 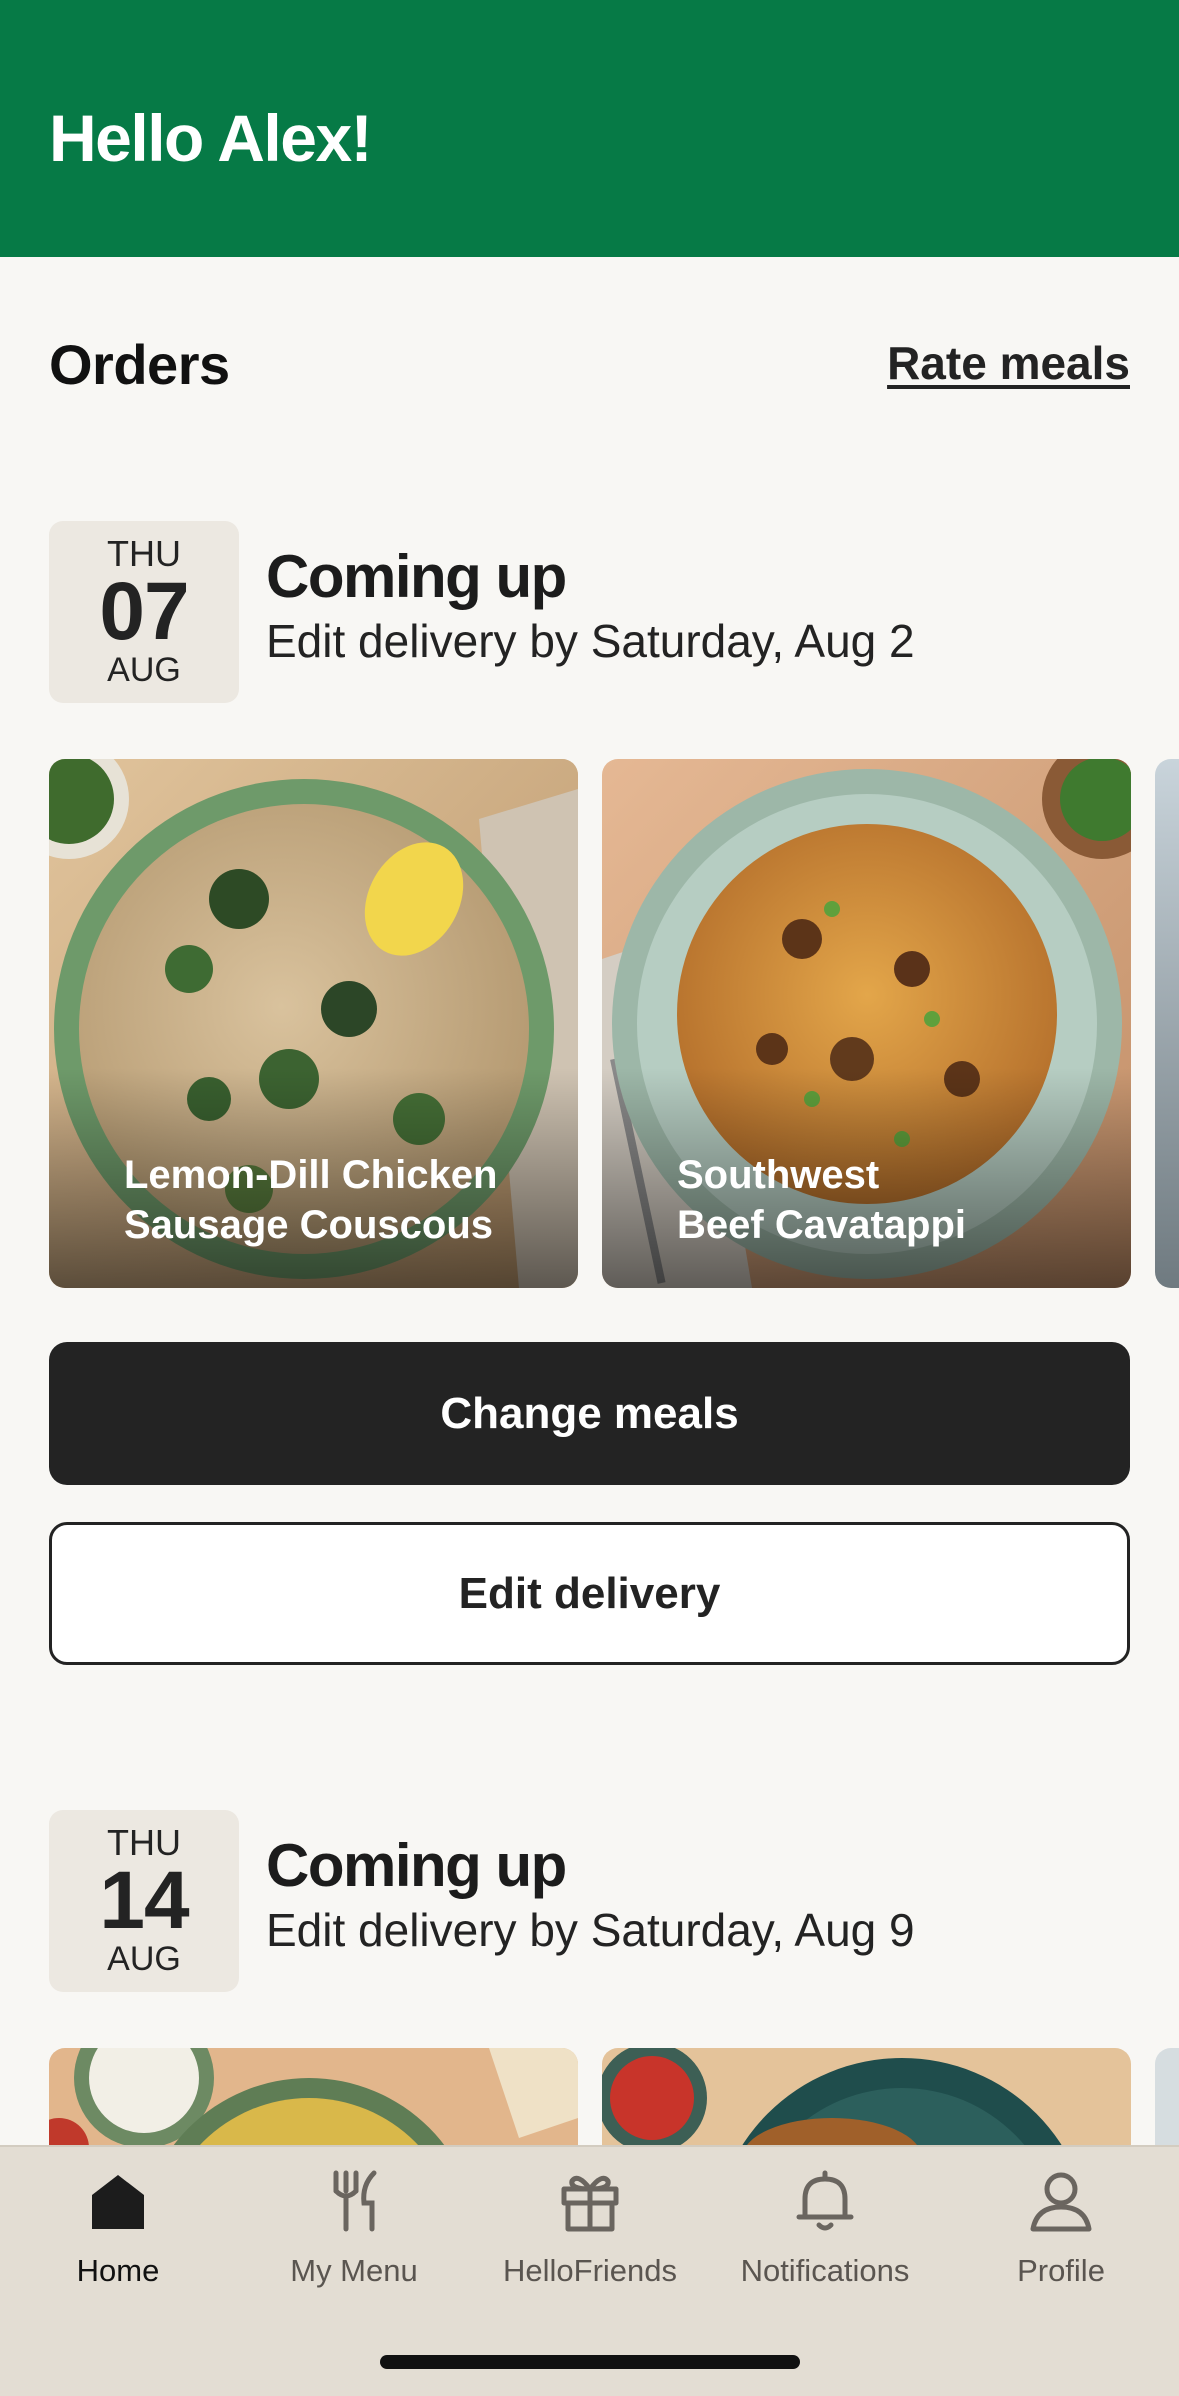 I want to click on meal-photo-peek, so click(x=1167, y=1023).